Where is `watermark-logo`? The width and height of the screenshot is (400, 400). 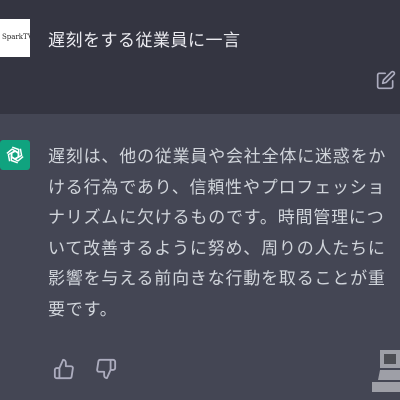 watermark-logo is located at coordinates (386, 371).